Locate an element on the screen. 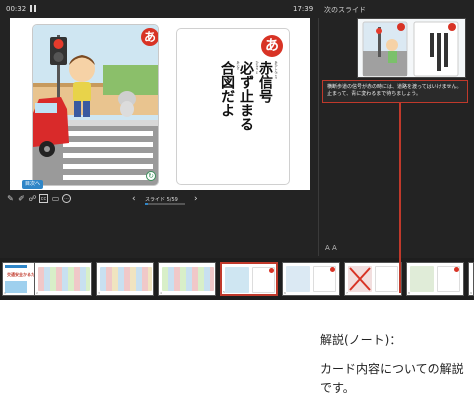  next-slide-label: 次のスライド is located at coordinates (345, 10).